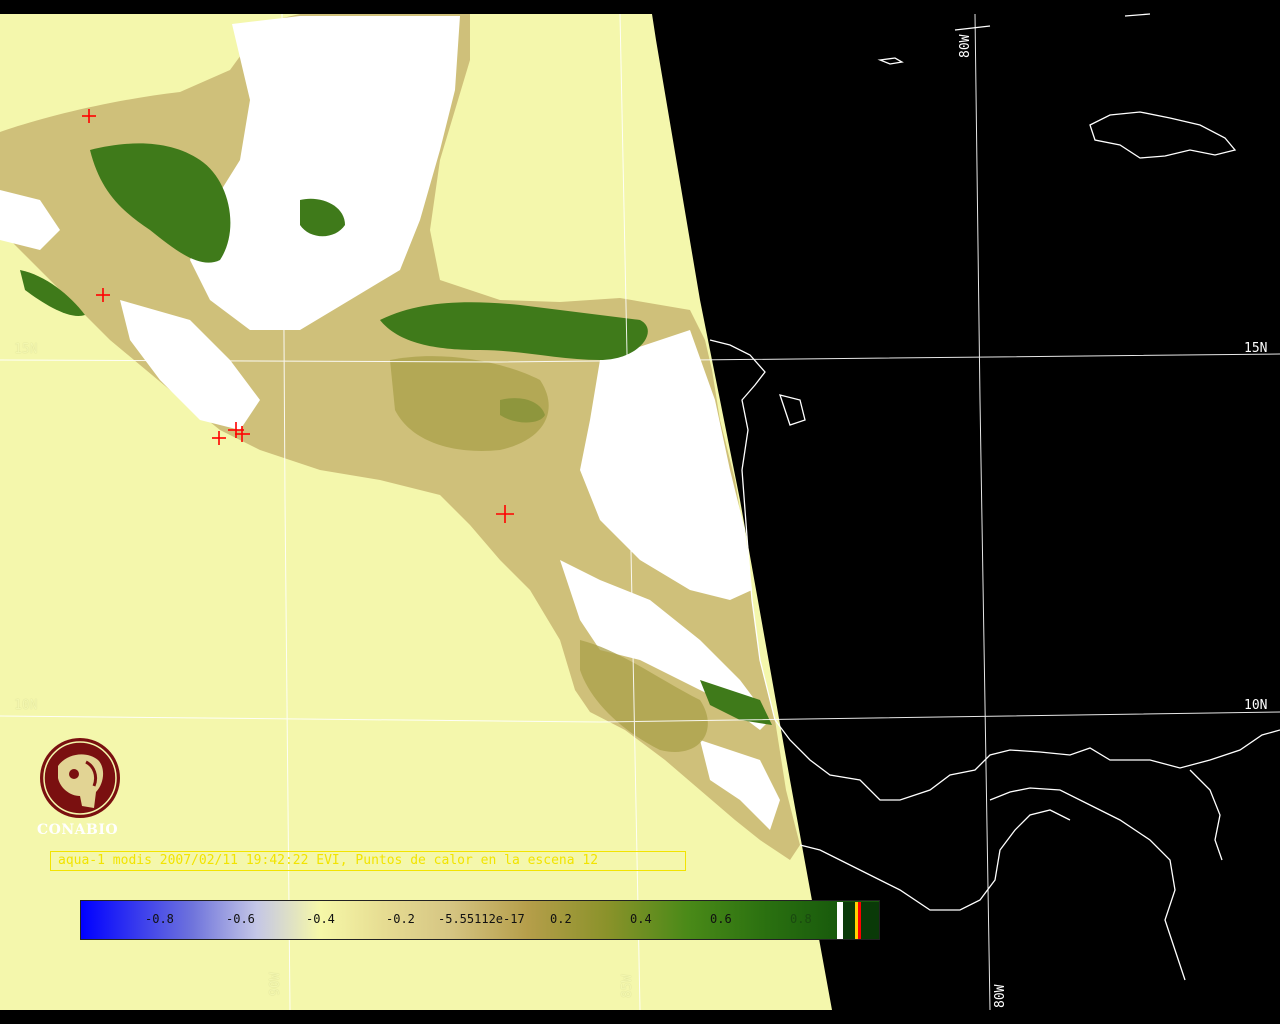 The height and width of the screenshot is (1024, 1280). Describe the element at coordinates (641, 919) in the screenshot. I see `colorbar-tick: 0.4` at that location.